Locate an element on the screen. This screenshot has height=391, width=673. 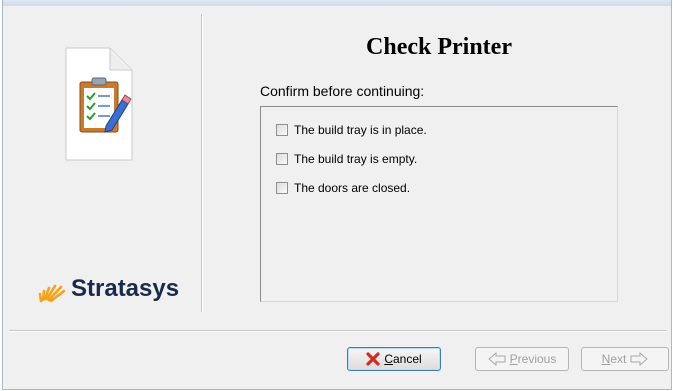
stratasys-logo: Stratasys is located at coordinates (108, 289).